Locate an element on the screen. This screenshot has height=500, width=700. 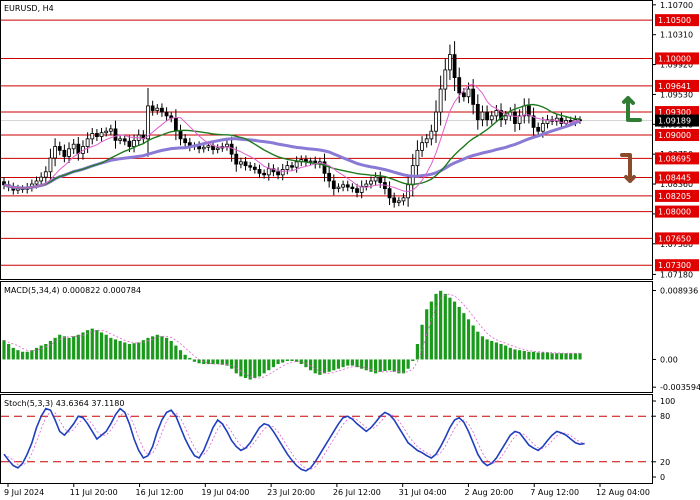
macd-tick-label: 0.008936 is located at coordinates (679, 290).